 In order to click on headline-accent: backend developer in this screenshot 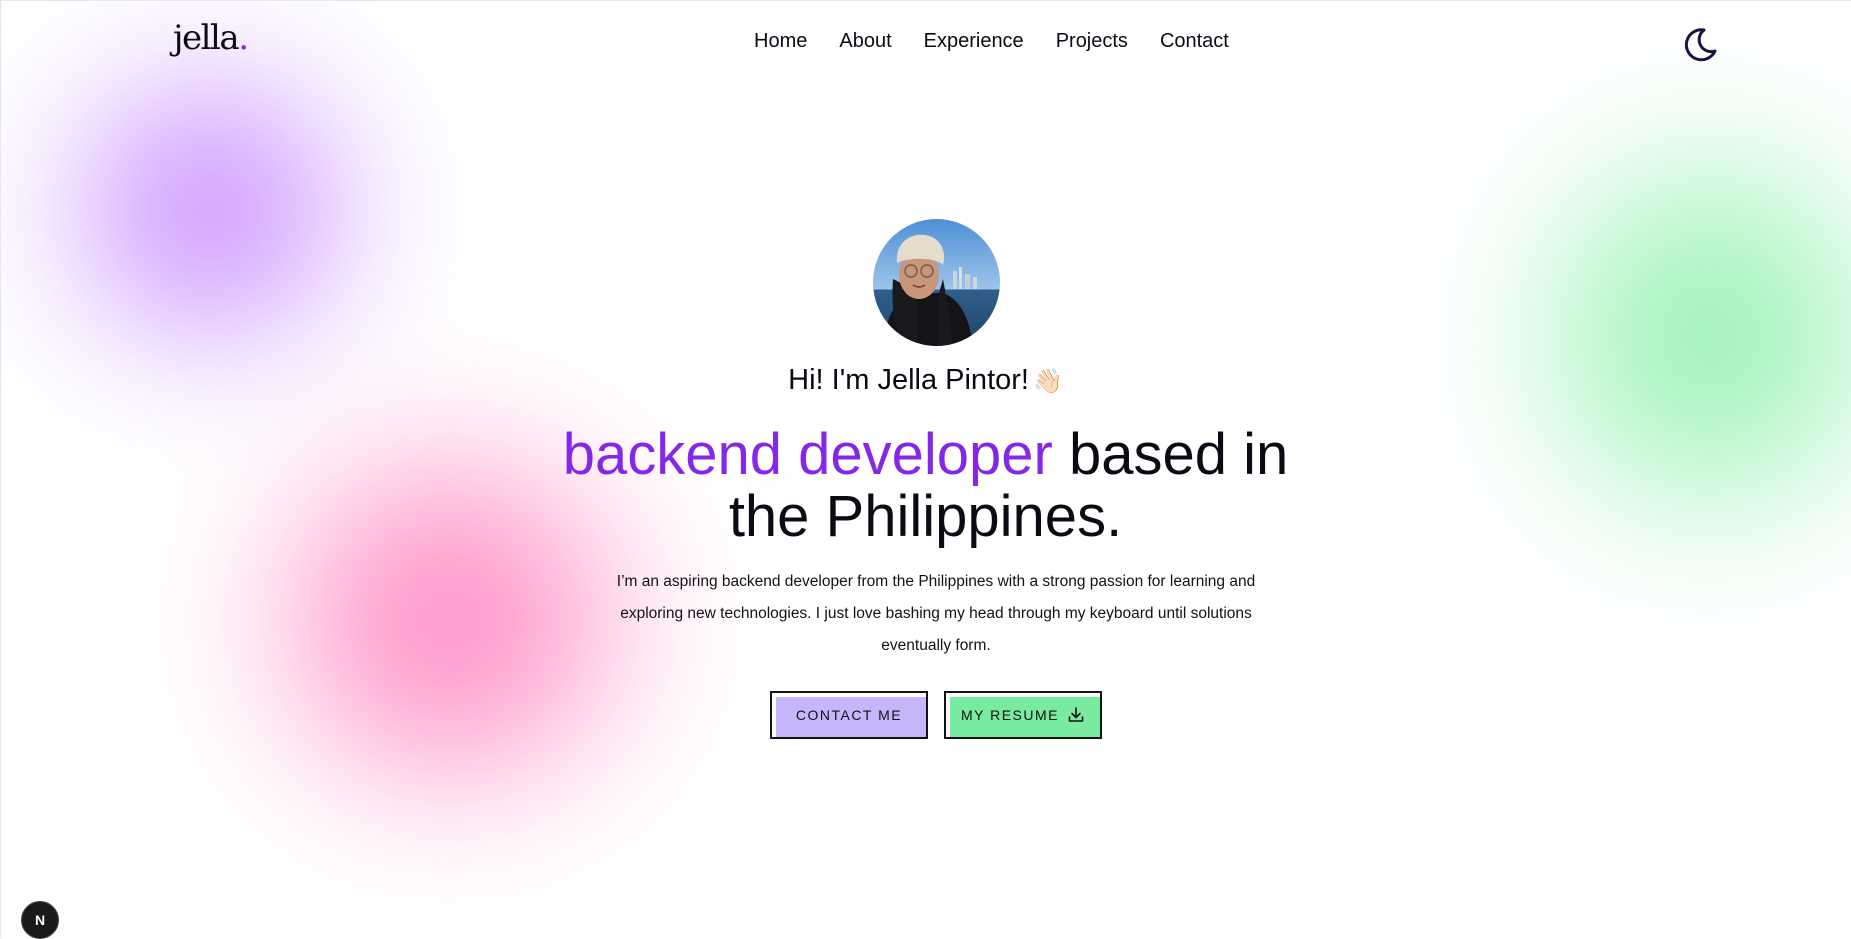, I will do `click(807, 454)`.